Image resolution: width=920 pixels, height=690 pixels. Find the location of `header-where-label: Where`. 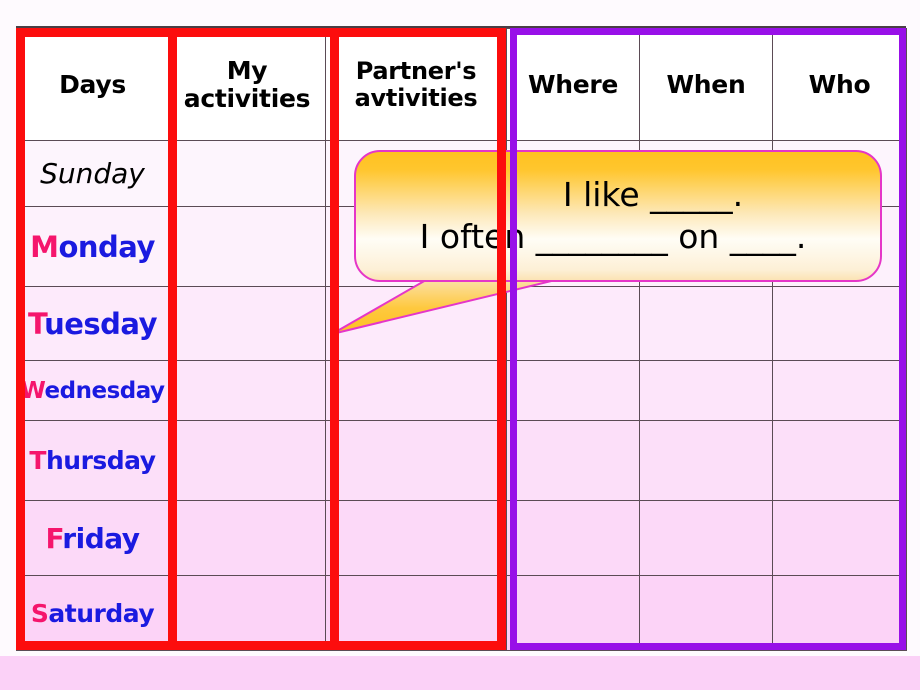

header-where-label: Where is located at coordinates (573, 84).